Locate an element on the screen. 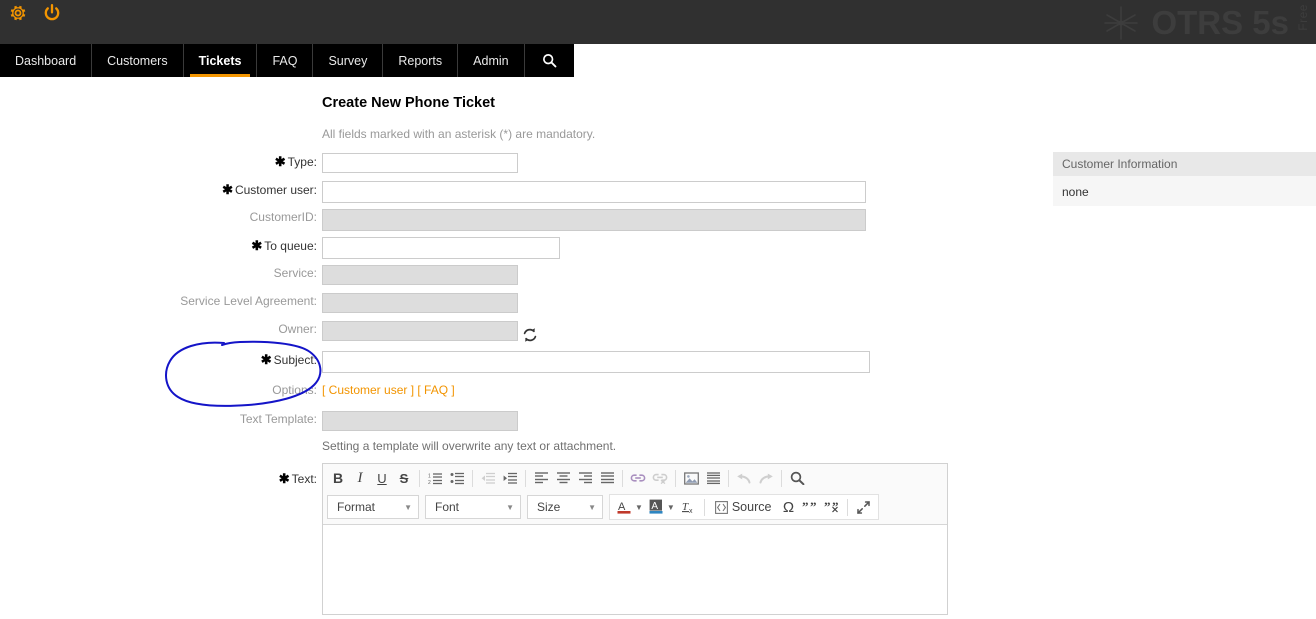 This screenshot has width=1316, height=619. customer-user-input is located at coordinates (594, 192).